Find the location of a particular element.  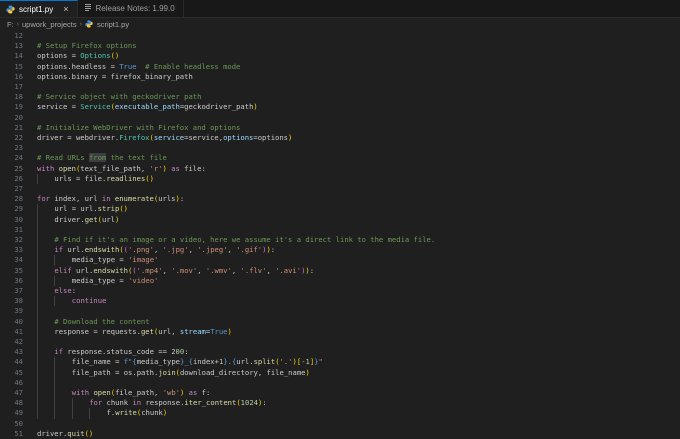

code-token: quit is located at coordinates (76, 433).